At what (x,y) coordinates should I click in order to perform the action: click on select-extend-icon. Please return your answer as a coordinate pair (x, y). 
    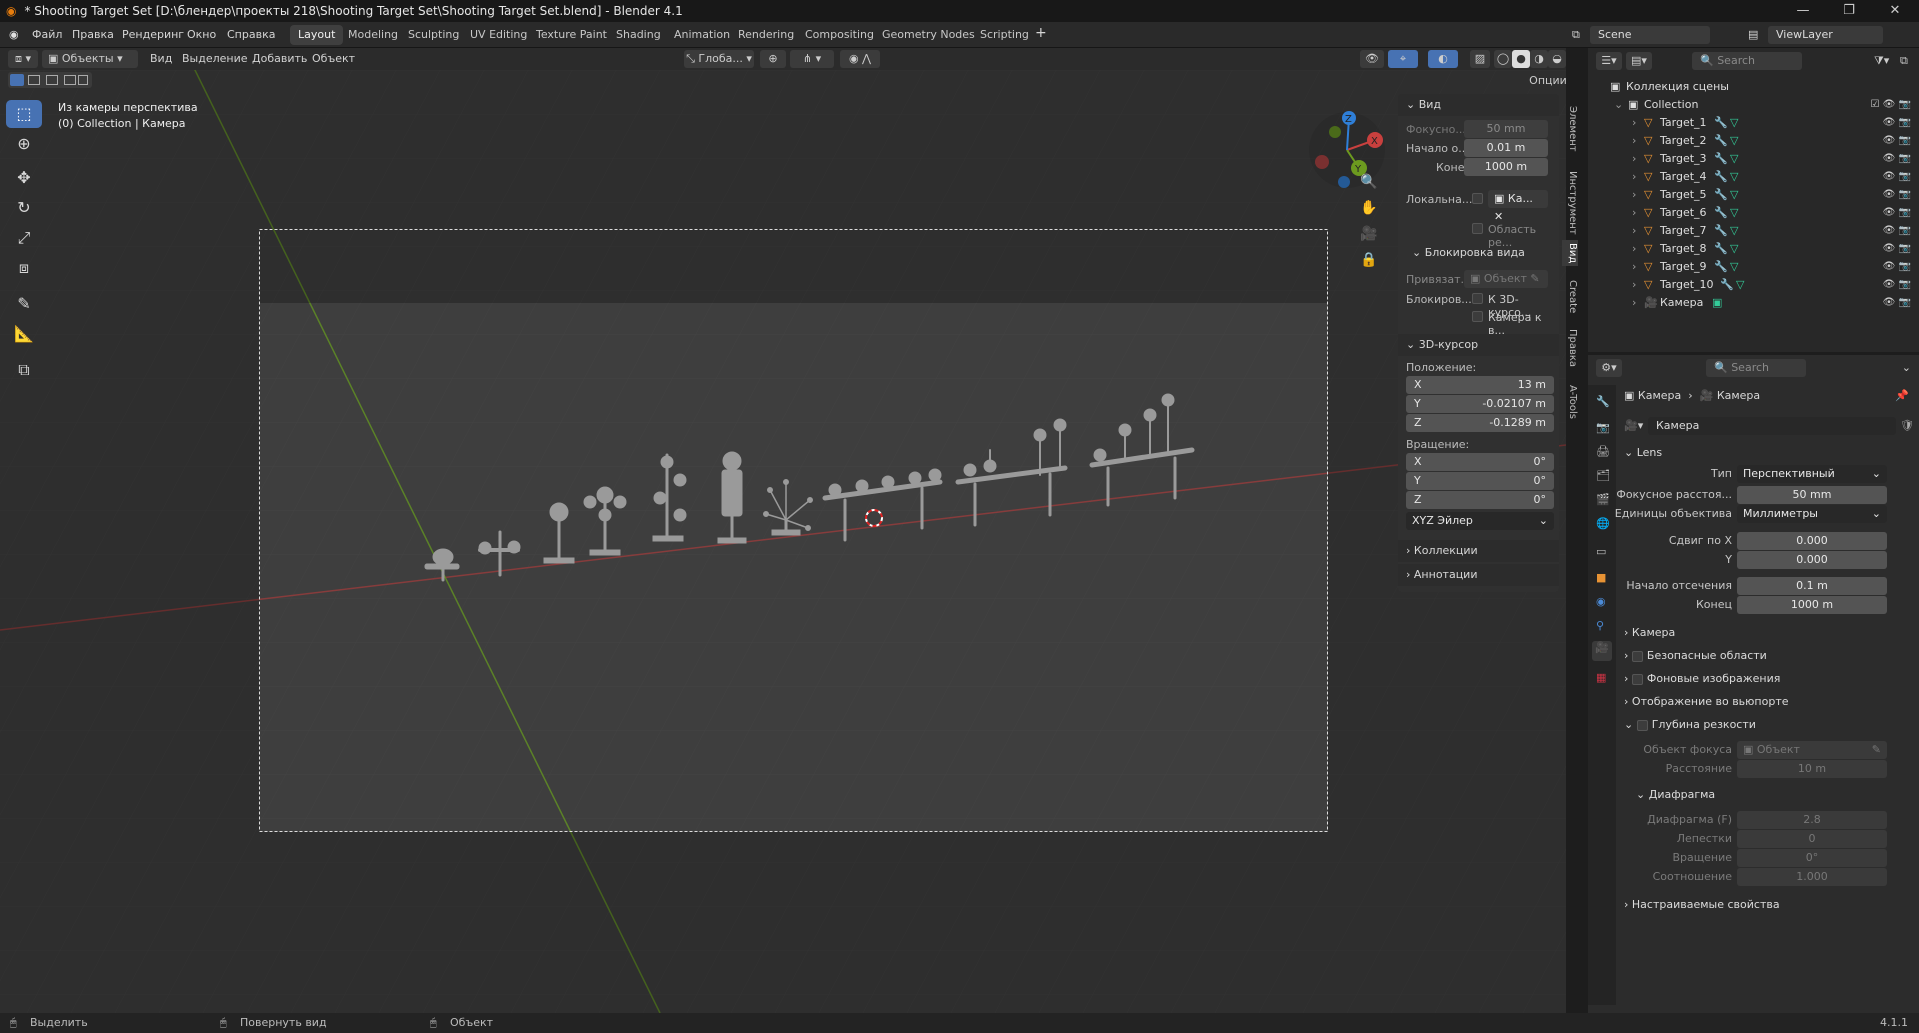
    Looking at the image, I should click on (34, 80).